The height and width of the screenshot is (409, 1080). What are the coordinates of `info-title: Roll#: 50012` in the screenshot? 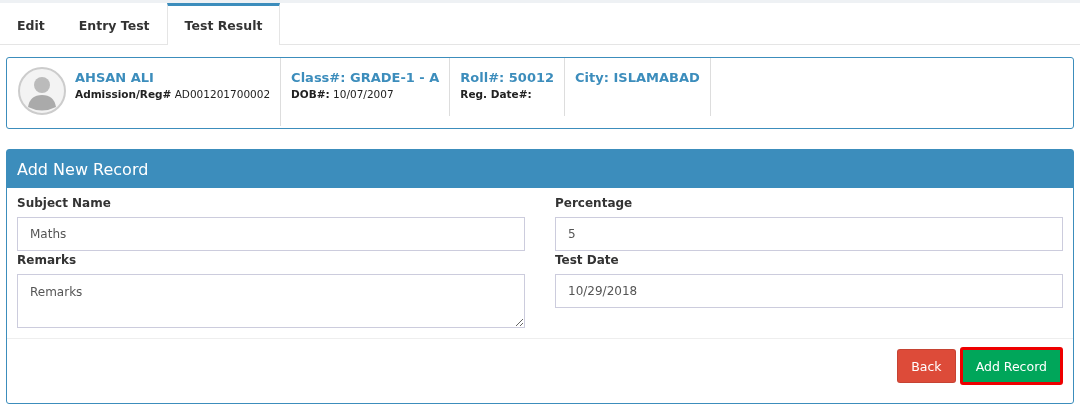 It's located at (507, 77).